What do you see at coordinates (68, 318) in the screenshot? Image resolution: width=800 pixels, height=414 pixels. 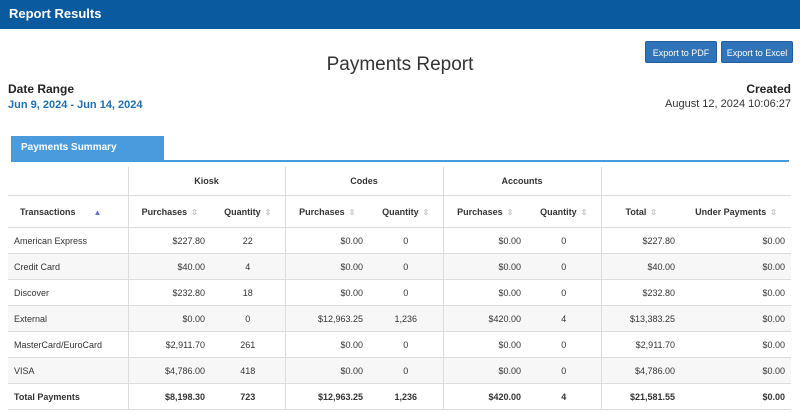 I see `cell-name: External` at bounding box center [68, 318].